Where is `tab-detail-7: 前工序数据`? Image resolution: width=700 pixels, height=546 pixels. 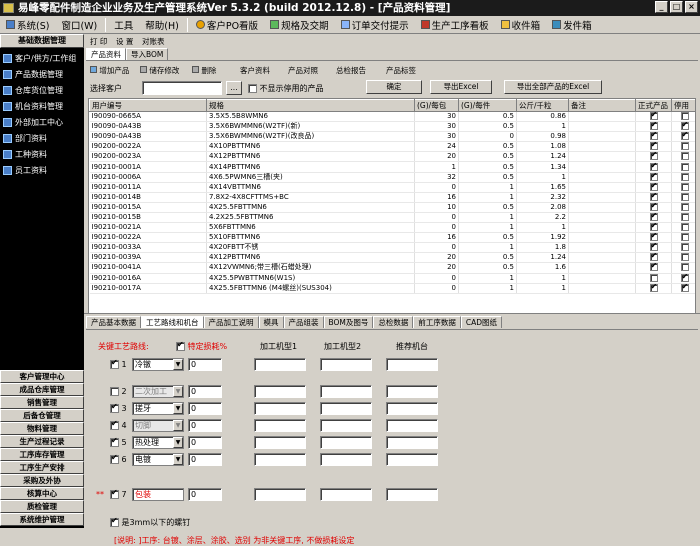
tab-detail-7: 前工序数据 is located at coordinates (437, 322).